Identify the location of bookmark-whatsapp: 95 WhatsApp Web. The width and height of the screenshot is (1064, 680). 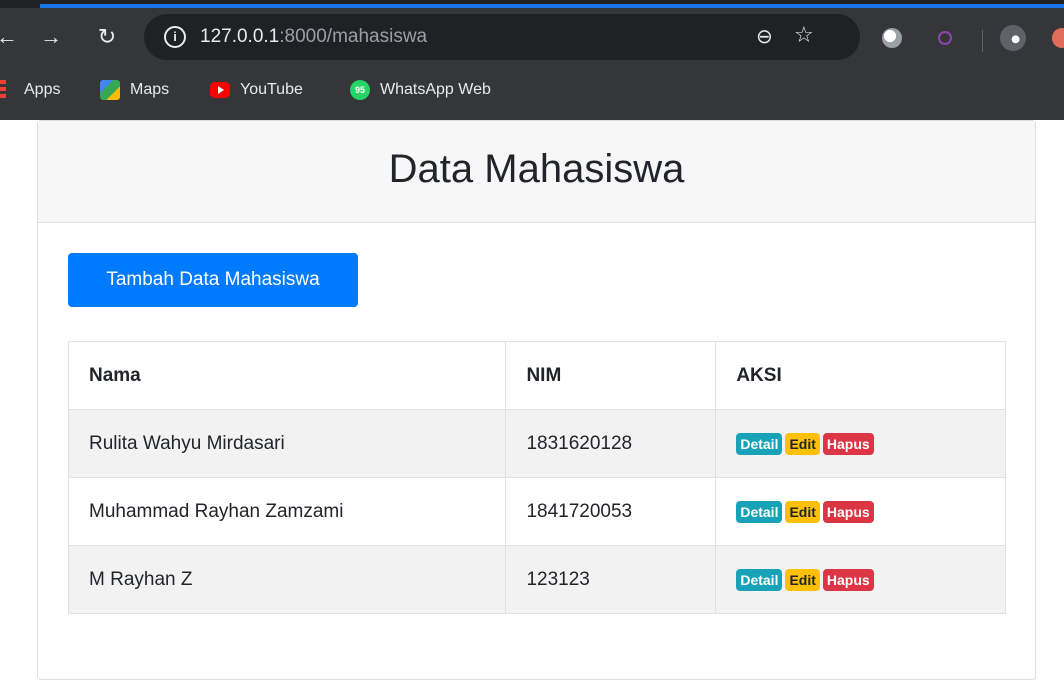
(420, 90).